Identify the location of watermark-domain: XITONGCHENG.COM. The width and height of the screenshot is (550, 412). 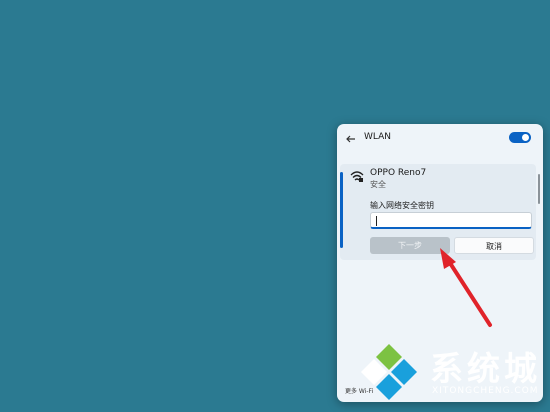
(485, 391).